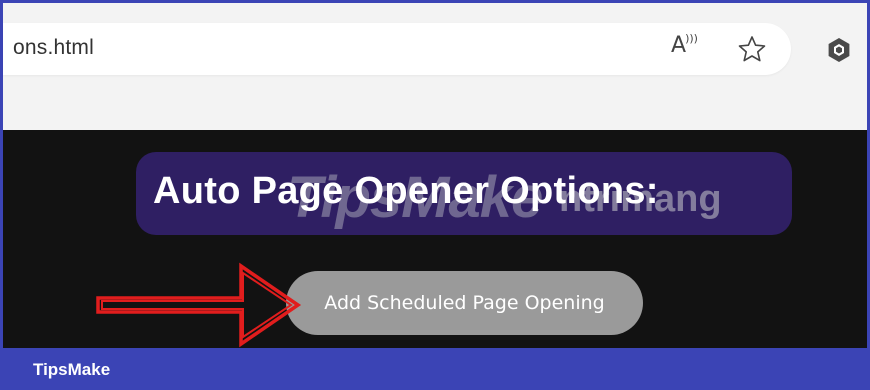 The height and width of the screenshot is (390, 870). Describe the element at coordinates (752, 49) in the screenshot. I see `star-icon` at that location.